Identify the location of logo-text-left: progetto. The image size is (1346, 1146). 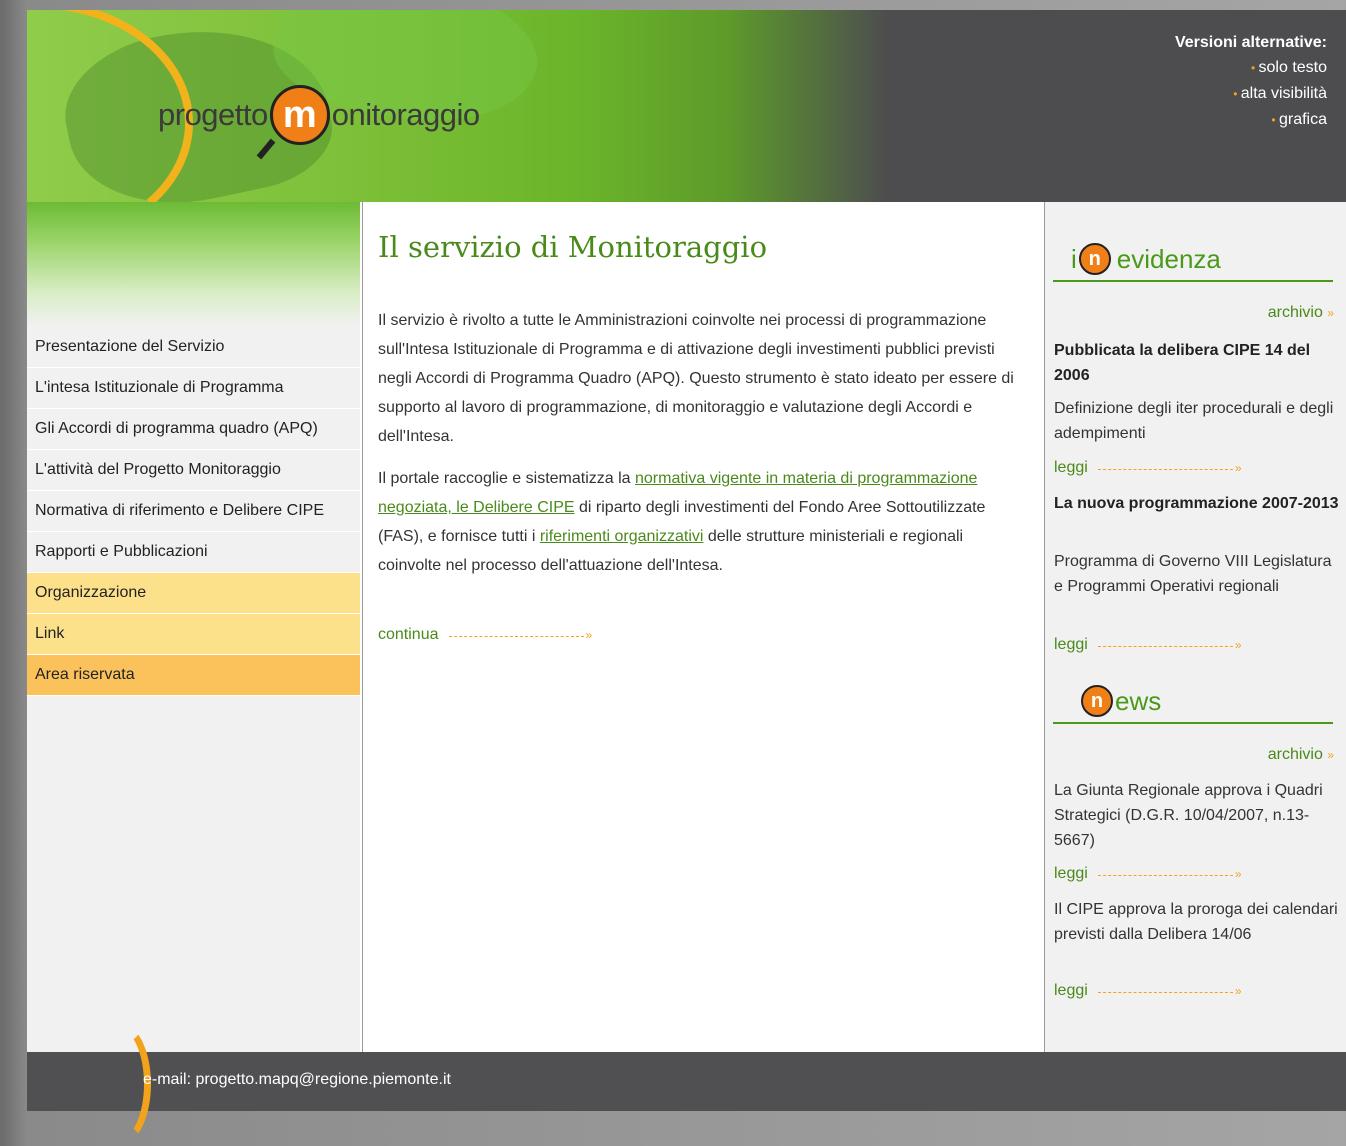
(213, 114).